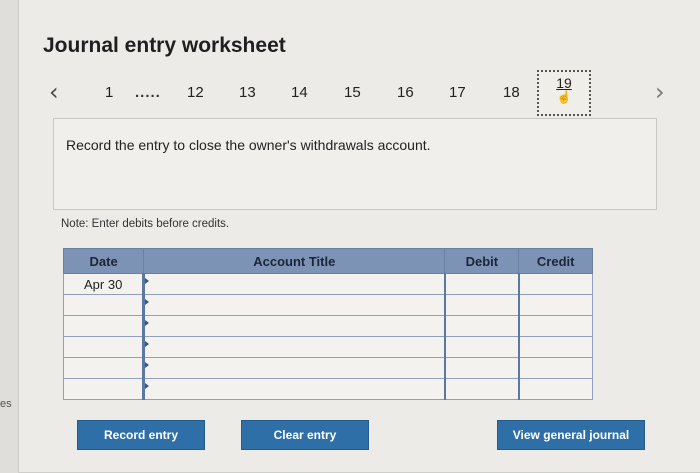 The height and width of the screenshot is (473, 700). Describe the element at coordinates (247, 92) in the screenshot. I see `step-13: 13` at that location.